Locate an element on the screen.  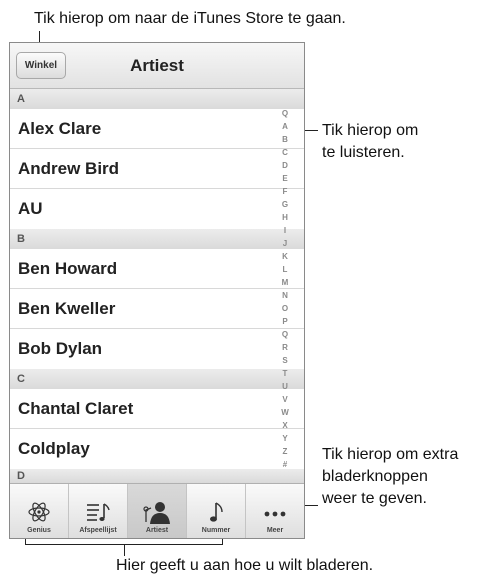
tab-label: Meer is located at coordinates (275, 530).